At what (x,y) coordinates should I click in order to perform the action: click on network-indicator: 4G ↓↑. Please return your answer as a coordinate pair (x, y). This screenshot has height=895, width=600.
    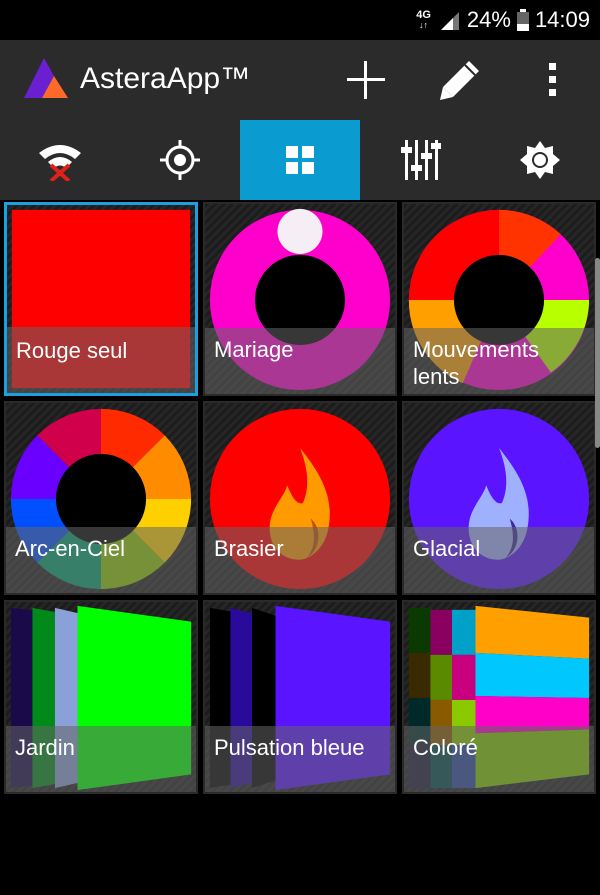
    Looking at the image, I should click on (423, 20).